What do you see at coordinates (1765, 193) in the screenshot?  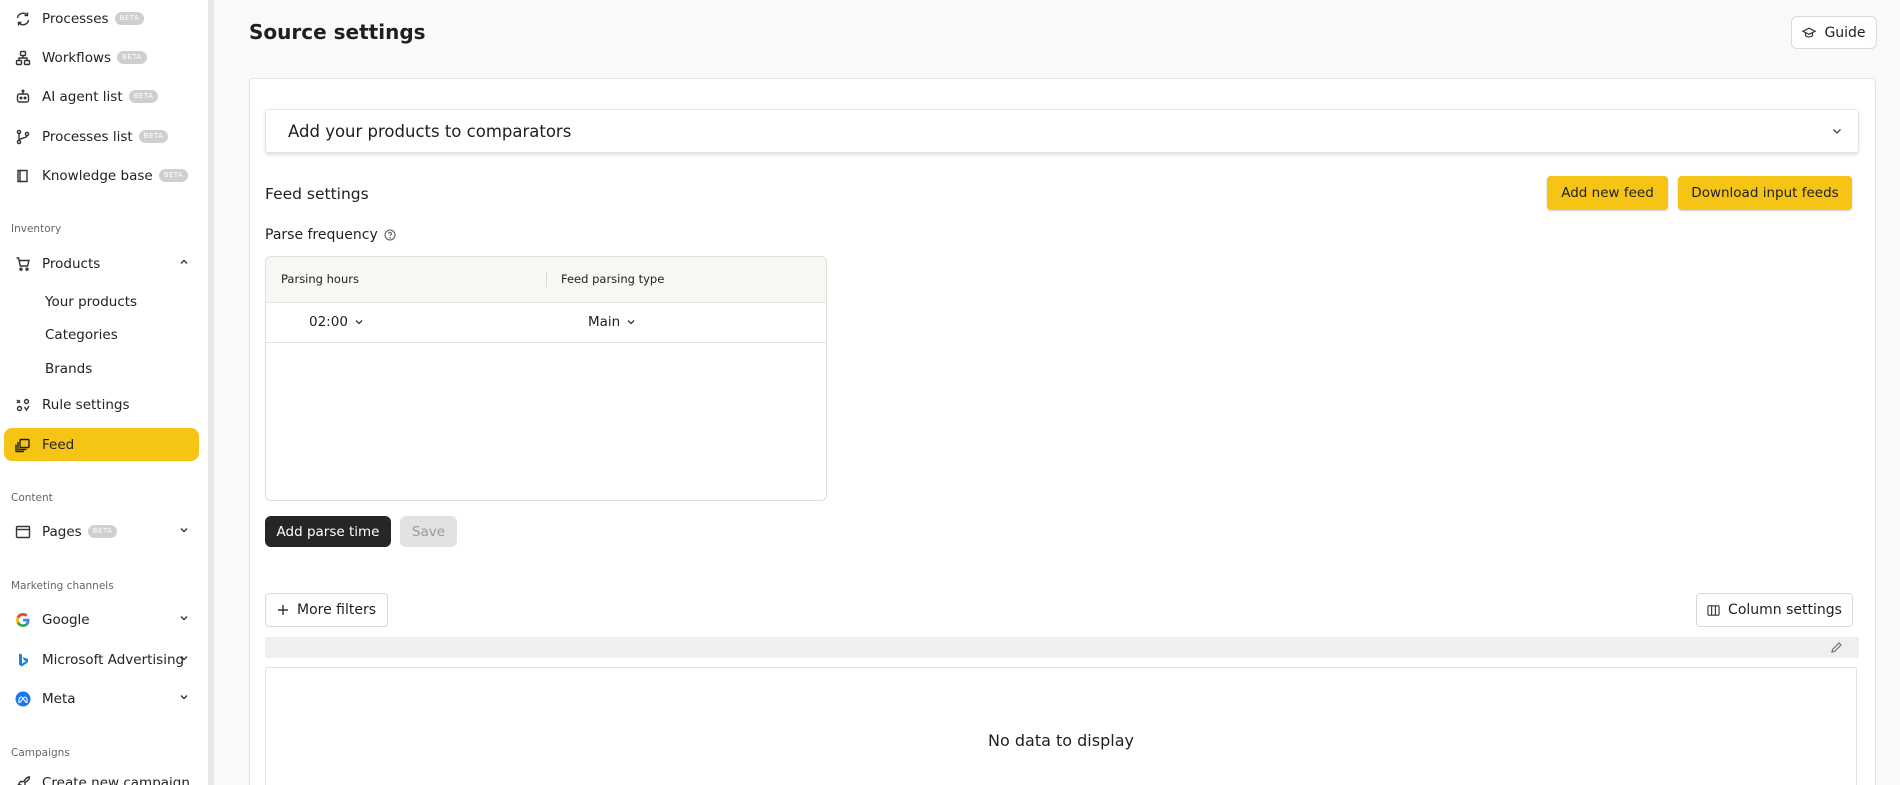 I see `download-input-feeds-button: Download input feeds` at bounding box center [1765, 193].